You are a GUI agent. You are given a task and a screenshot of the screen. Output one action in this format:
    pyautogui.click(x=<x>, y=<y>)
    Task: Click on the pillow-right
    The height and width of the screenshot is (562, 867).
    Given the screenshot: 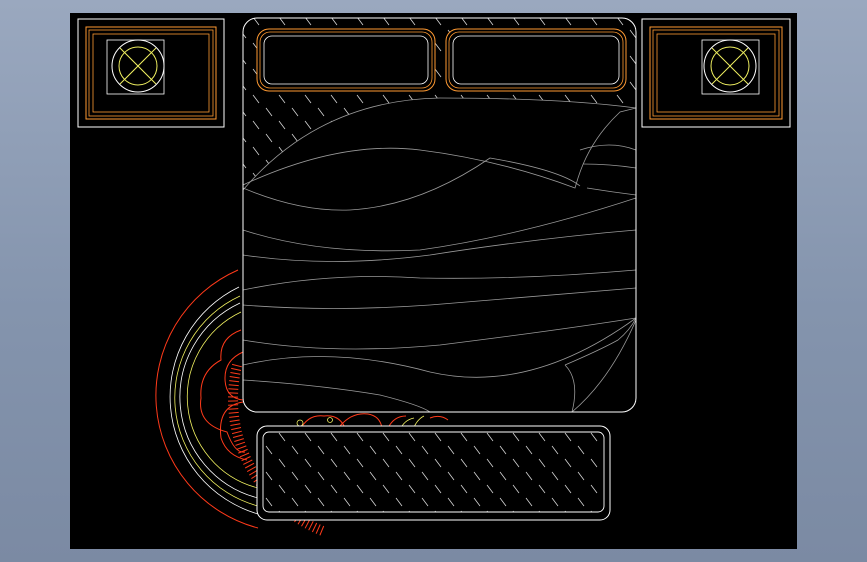 What is the action you would take?
    pyautogui.click(x=536, y=60)
    